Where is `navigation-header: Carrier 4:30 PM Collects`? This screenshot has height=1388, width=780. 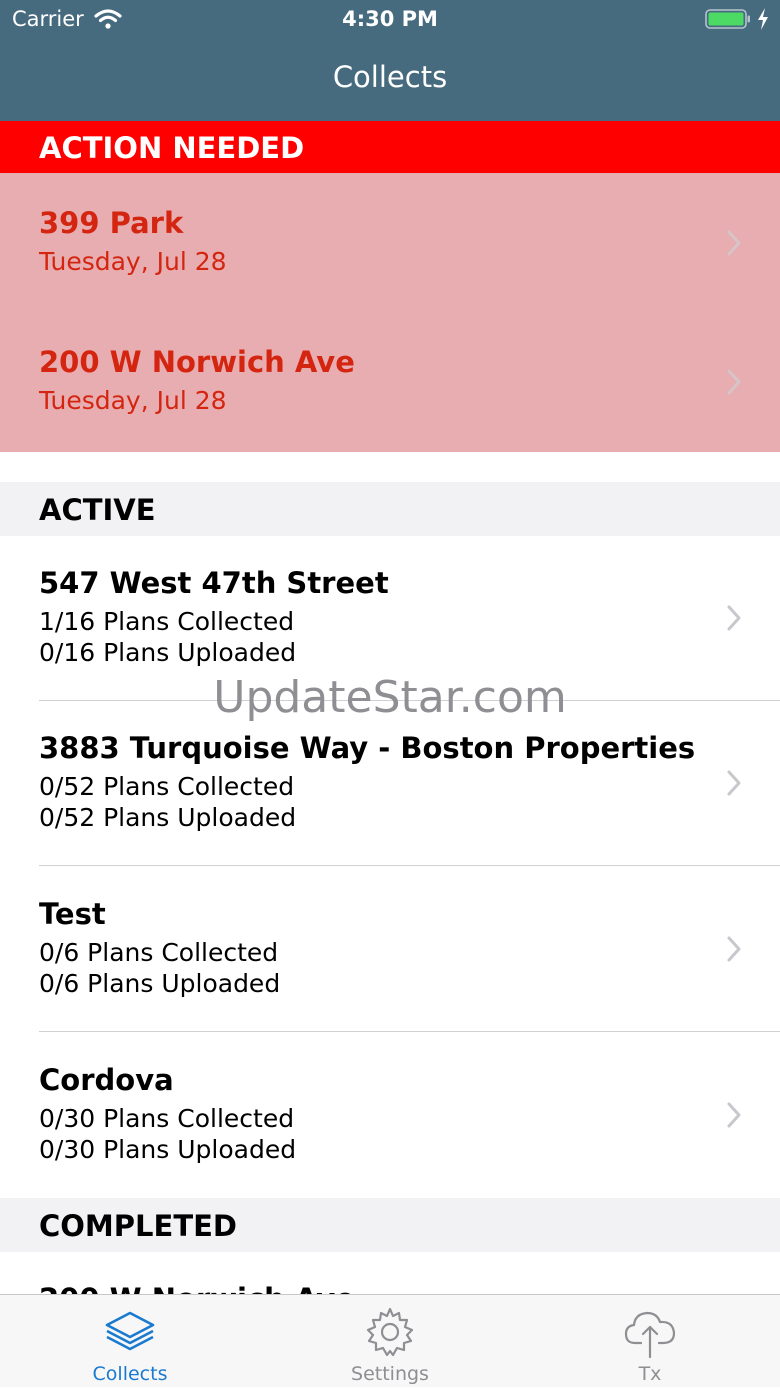 navigation-header: Carrier 4:30 PM Collects is located at coordinates (390, 60).